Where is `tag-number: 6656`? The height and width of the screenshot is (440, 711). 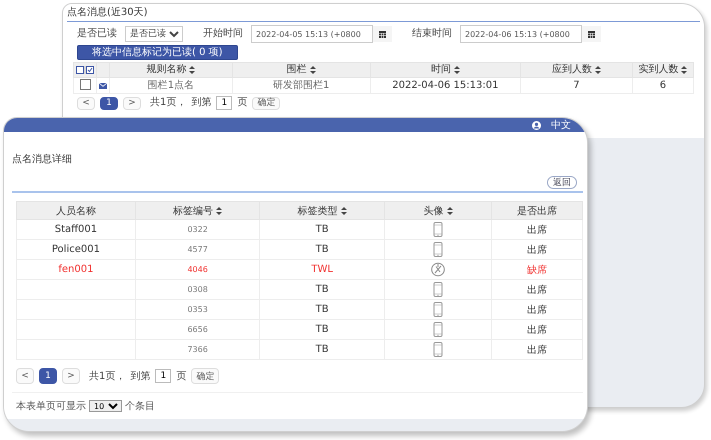 tag-number: 6656 is located at coordinates (197, 330).